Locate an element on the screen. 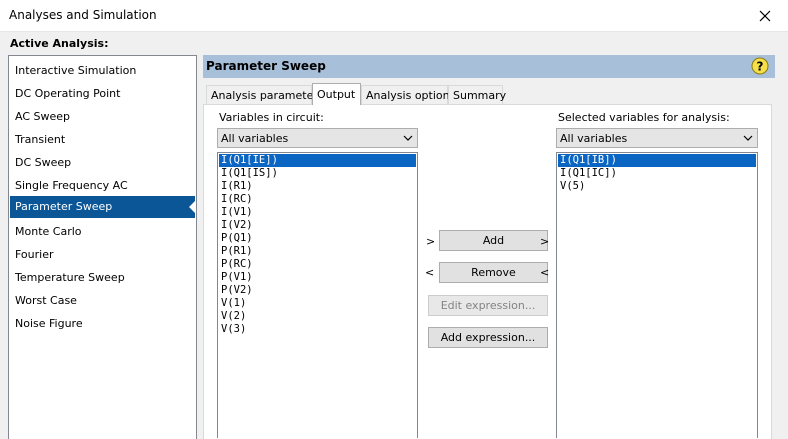 The image size is (788, 439). list-item: V(2) is located at coordinates (317, 316).